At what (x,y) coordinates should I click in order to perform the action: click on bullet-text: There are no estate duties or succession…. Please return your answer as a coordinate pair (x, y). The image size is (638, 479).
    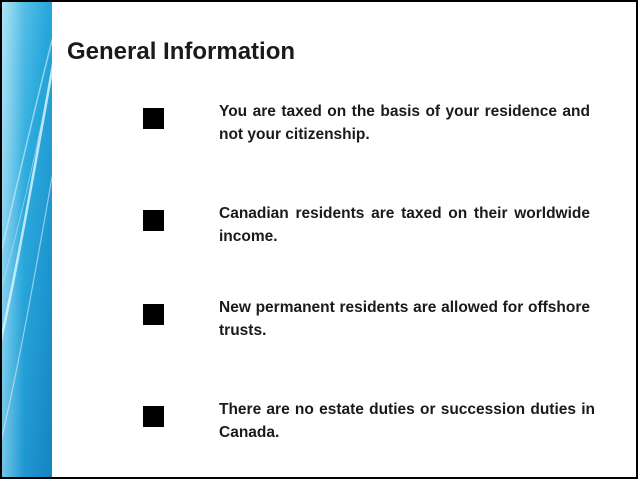
    Looking at the image, I should click on (407, 421).